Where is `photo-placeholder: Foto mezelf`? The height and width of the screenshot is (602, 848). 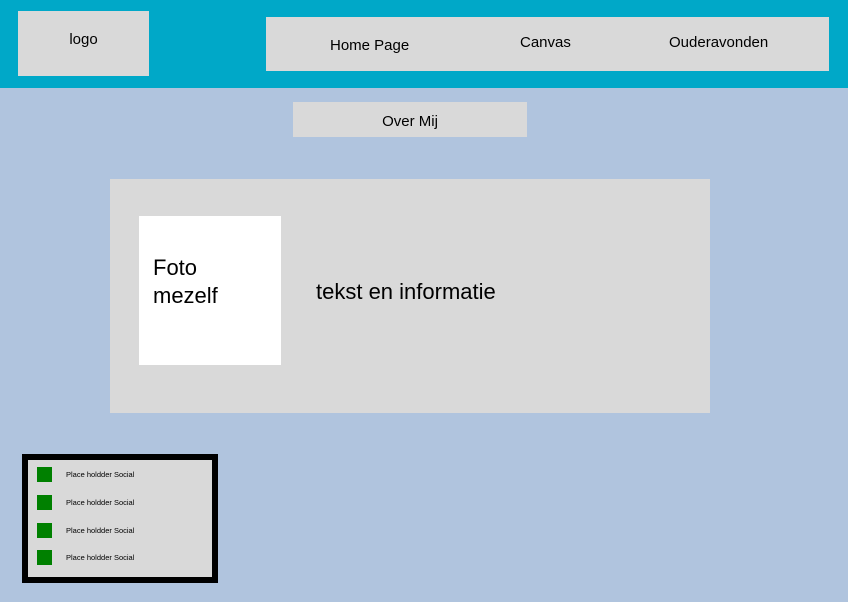
photo-placeholder: Foto mezelf is located at coordinates (210, 290).